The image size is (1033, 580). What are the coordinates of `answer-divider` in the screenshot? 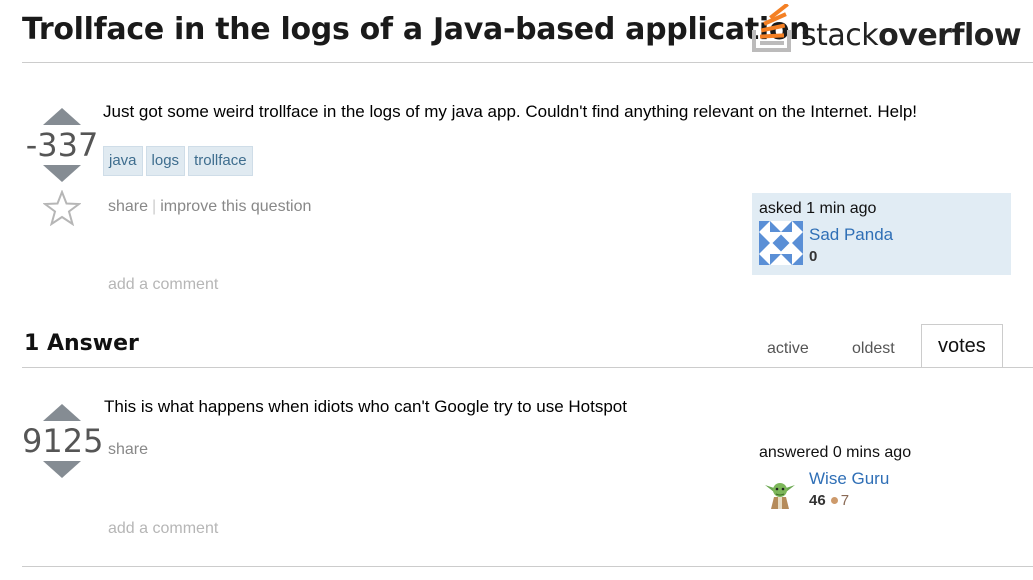 It's located at (527, 566).